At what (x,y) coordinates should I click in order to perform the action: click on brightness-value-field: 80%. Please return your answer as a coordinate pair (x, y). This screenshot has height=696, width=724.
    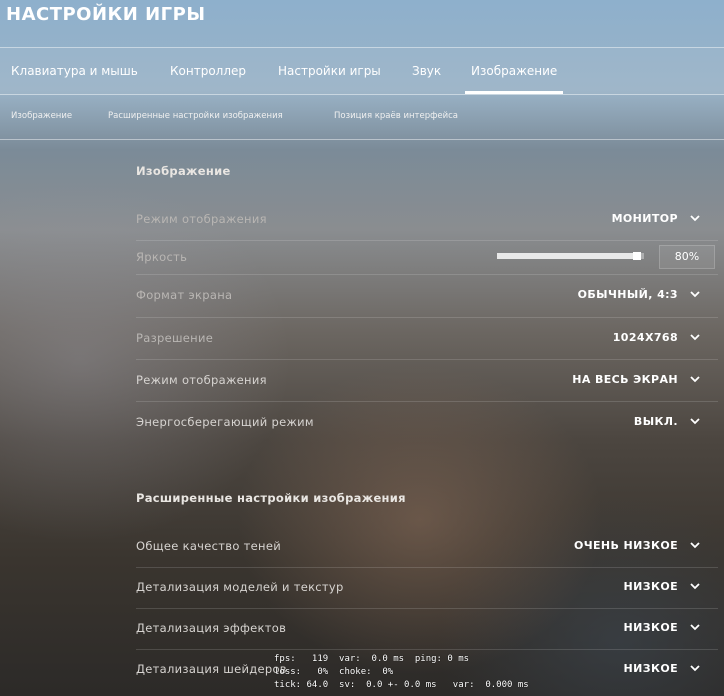
    Looking at the image, I should click on (687, 257).